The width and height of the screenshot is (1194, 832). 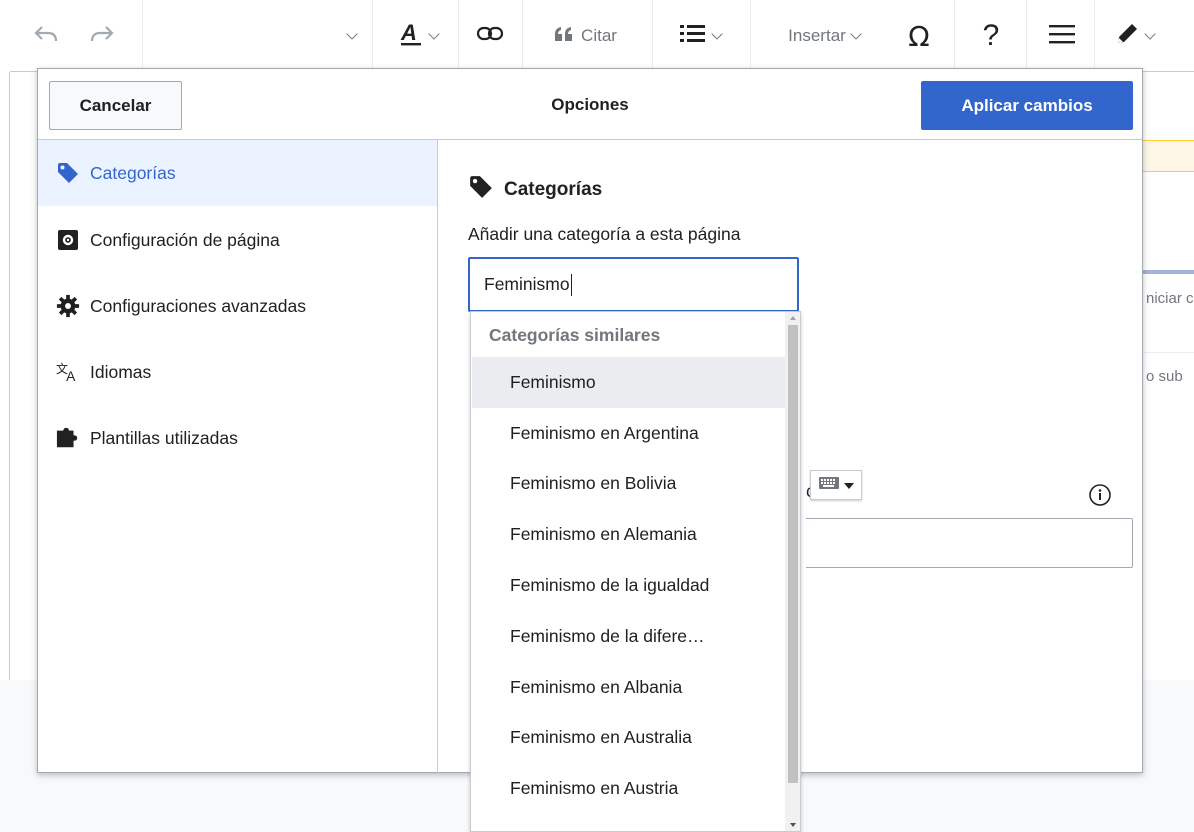 What do you see at coordinates (68, 438) in the screenshot?
I see `puzzle-icon` at bounding box center [68, 438].